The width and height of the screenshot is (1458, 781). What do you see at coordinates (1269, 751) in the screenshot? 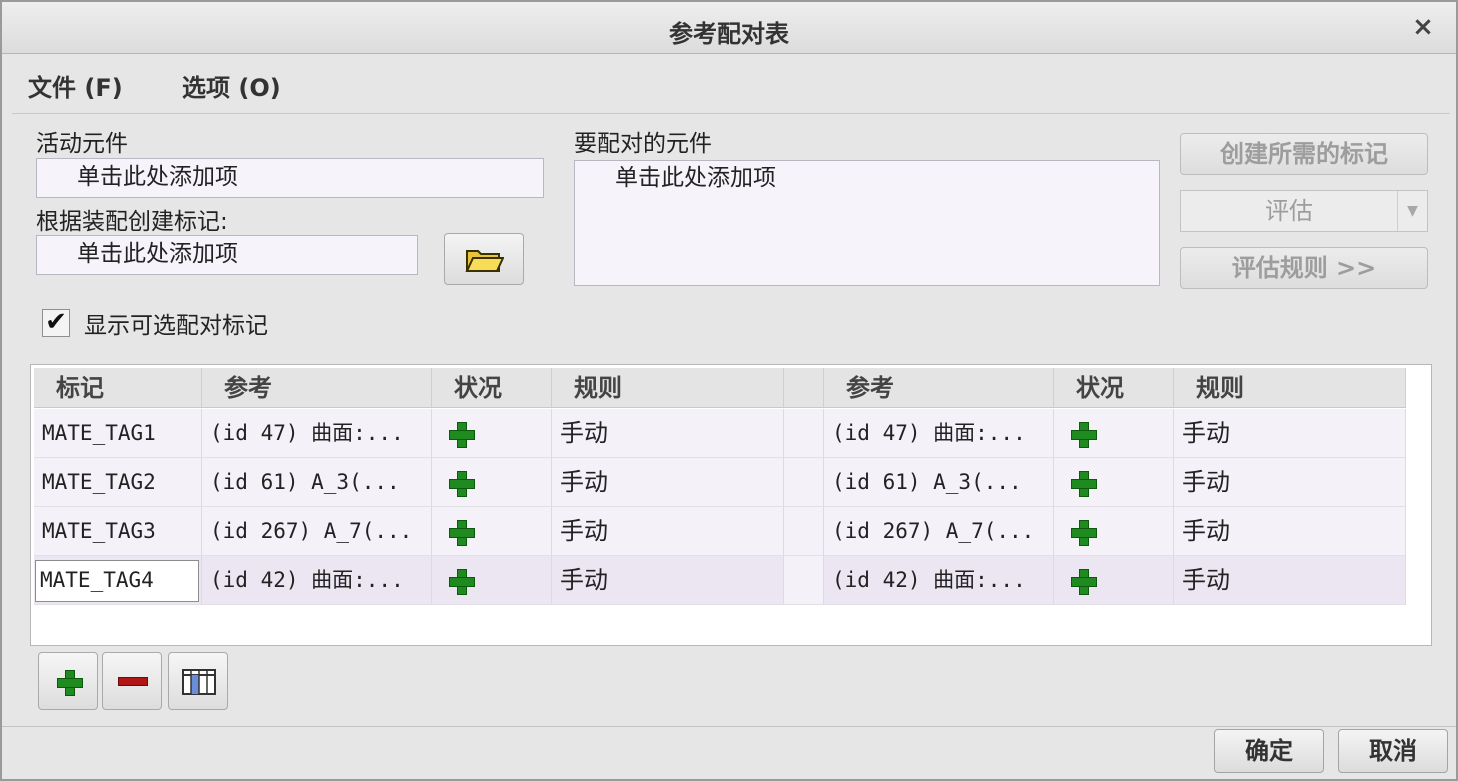
I see `ok-button: 确定` at bounding box center [1269, 751].